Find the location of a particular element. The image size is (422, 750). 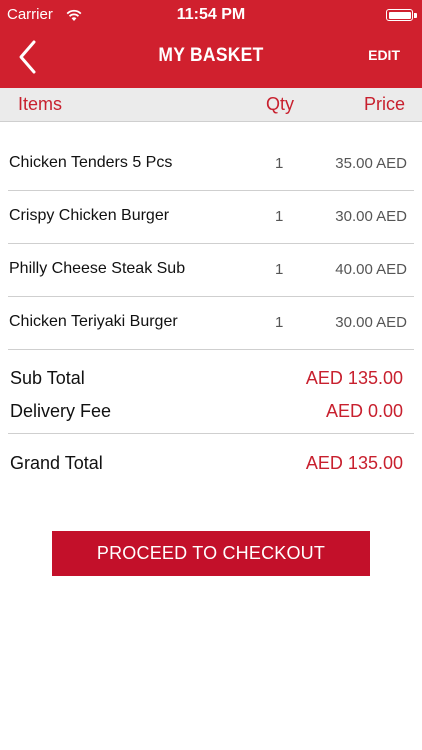

basket-item: Philly Cheese Steak Sub 1 40.00 AED is located at coordinates (211, 270).